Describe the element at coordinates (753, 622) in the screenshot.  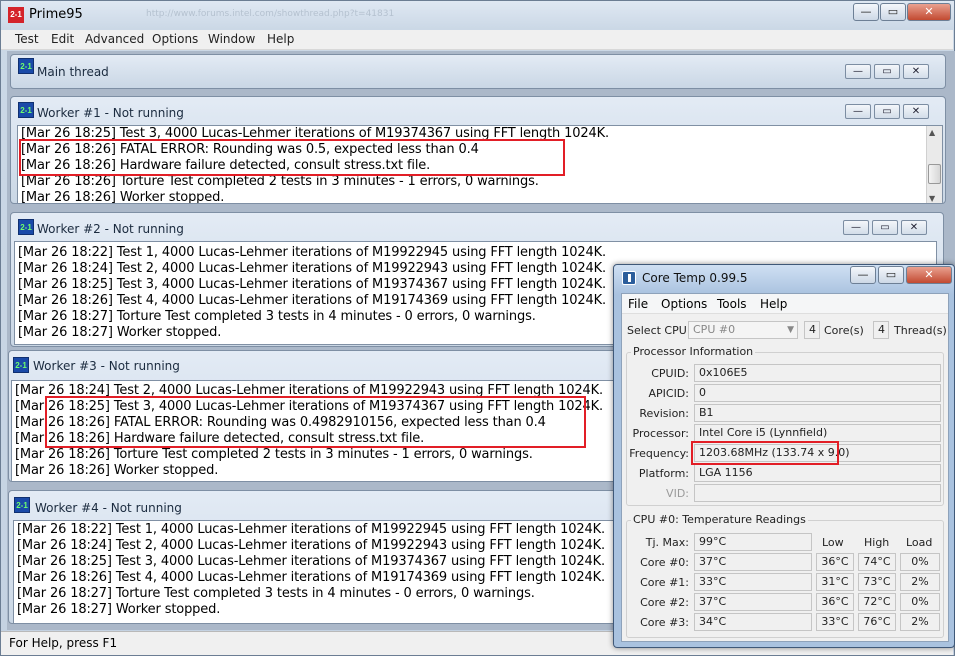
I see `core-3-temp: 34°C` at that location.